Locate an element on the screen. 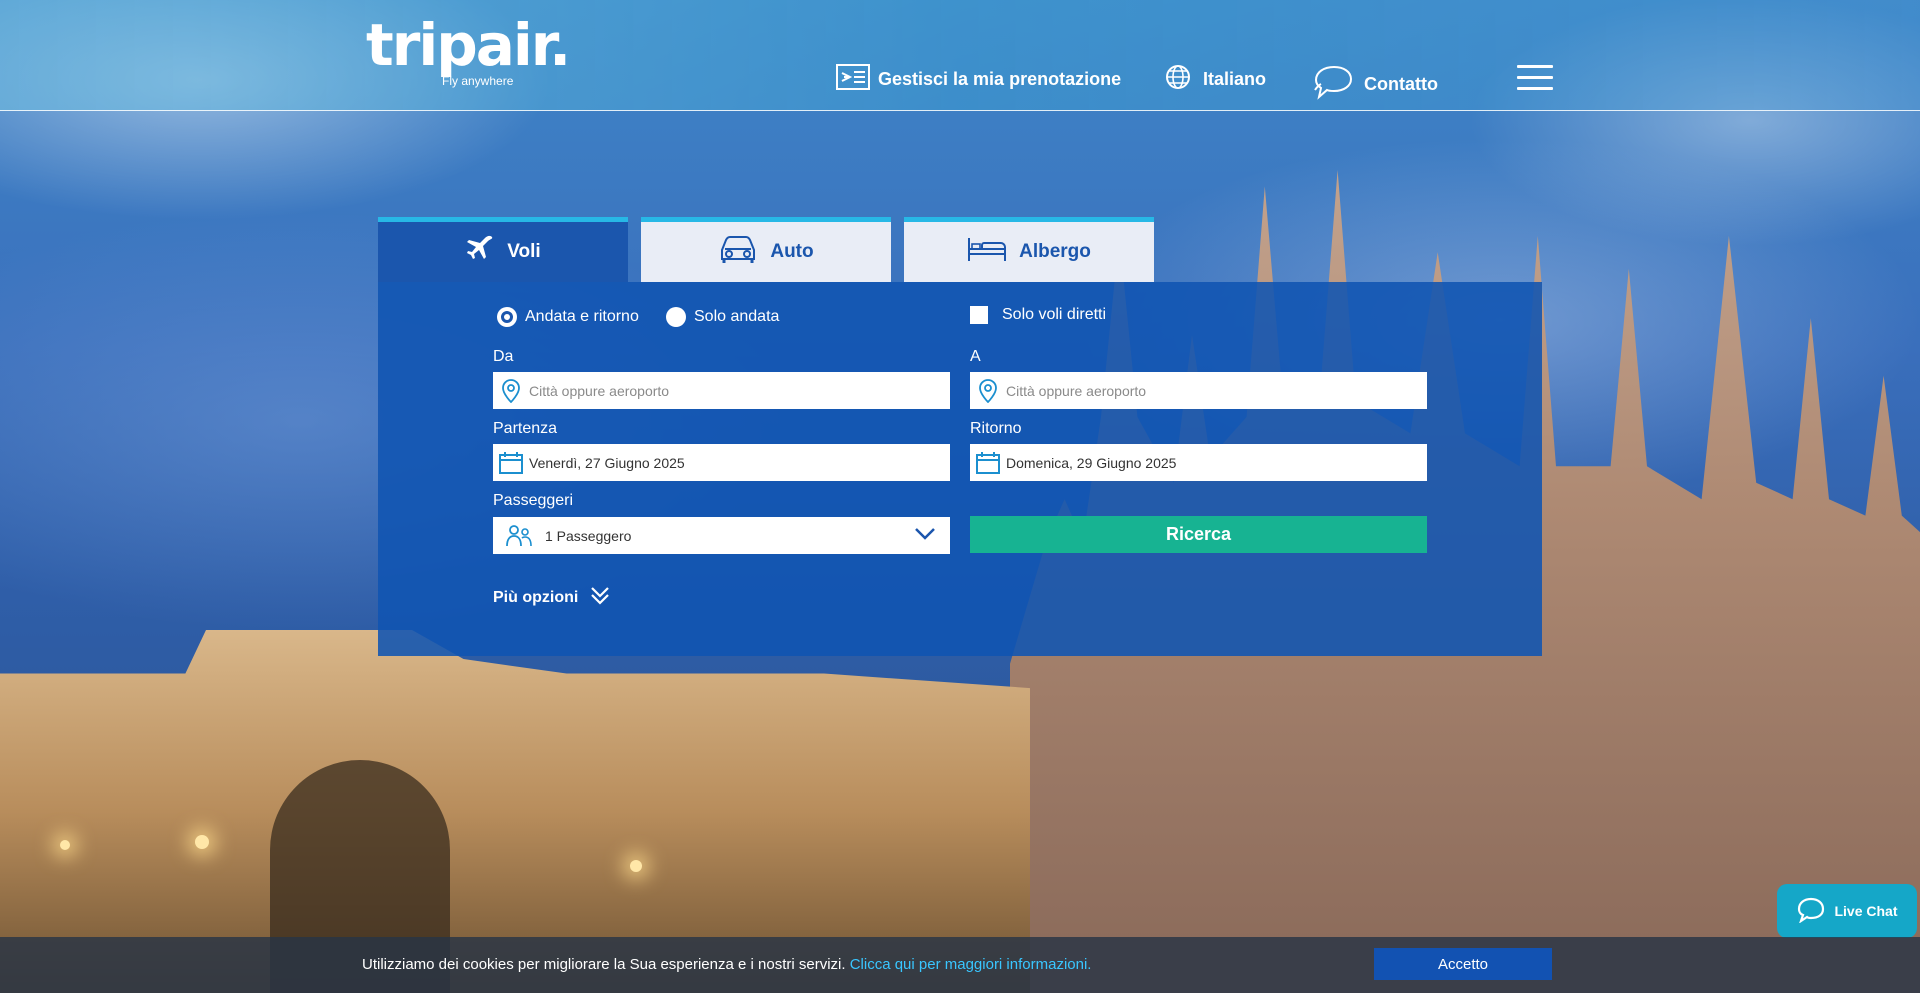 The height and width of the screenshot is (993, 1920). direct-flights-option: Solo voli diretti is located at coordinates (1038, 315).